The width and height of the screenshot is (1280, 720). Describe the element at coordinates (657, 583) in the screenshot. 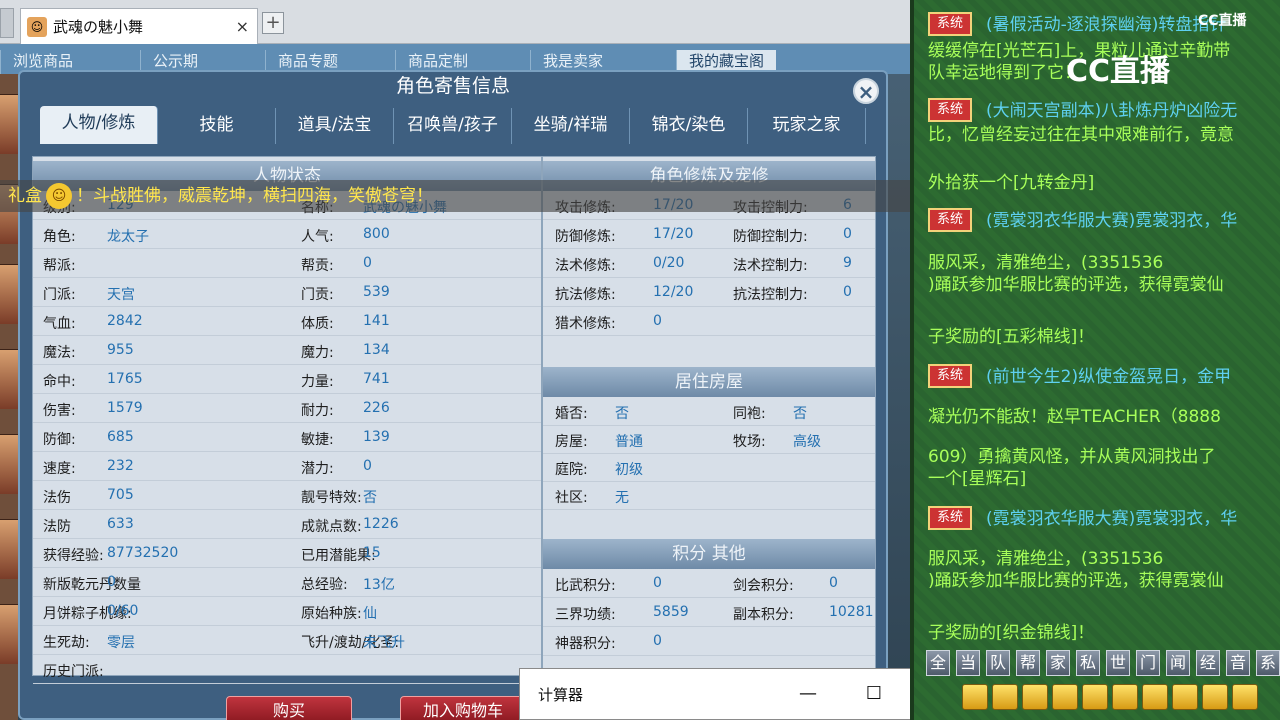

I see `points-value: 0` at that location.